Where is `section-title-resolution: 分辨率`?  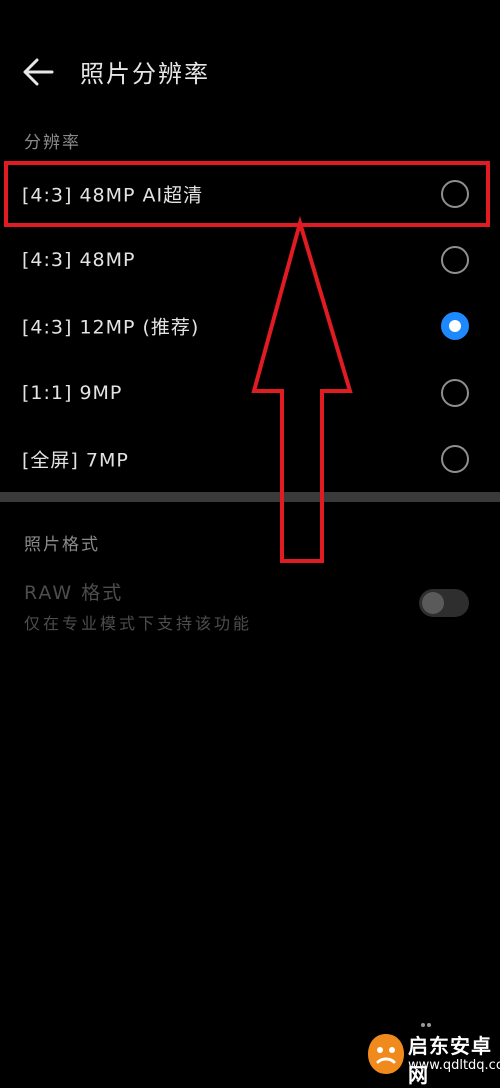 section-title-resolution: 分辨率 is located at coordinates (52, 143).